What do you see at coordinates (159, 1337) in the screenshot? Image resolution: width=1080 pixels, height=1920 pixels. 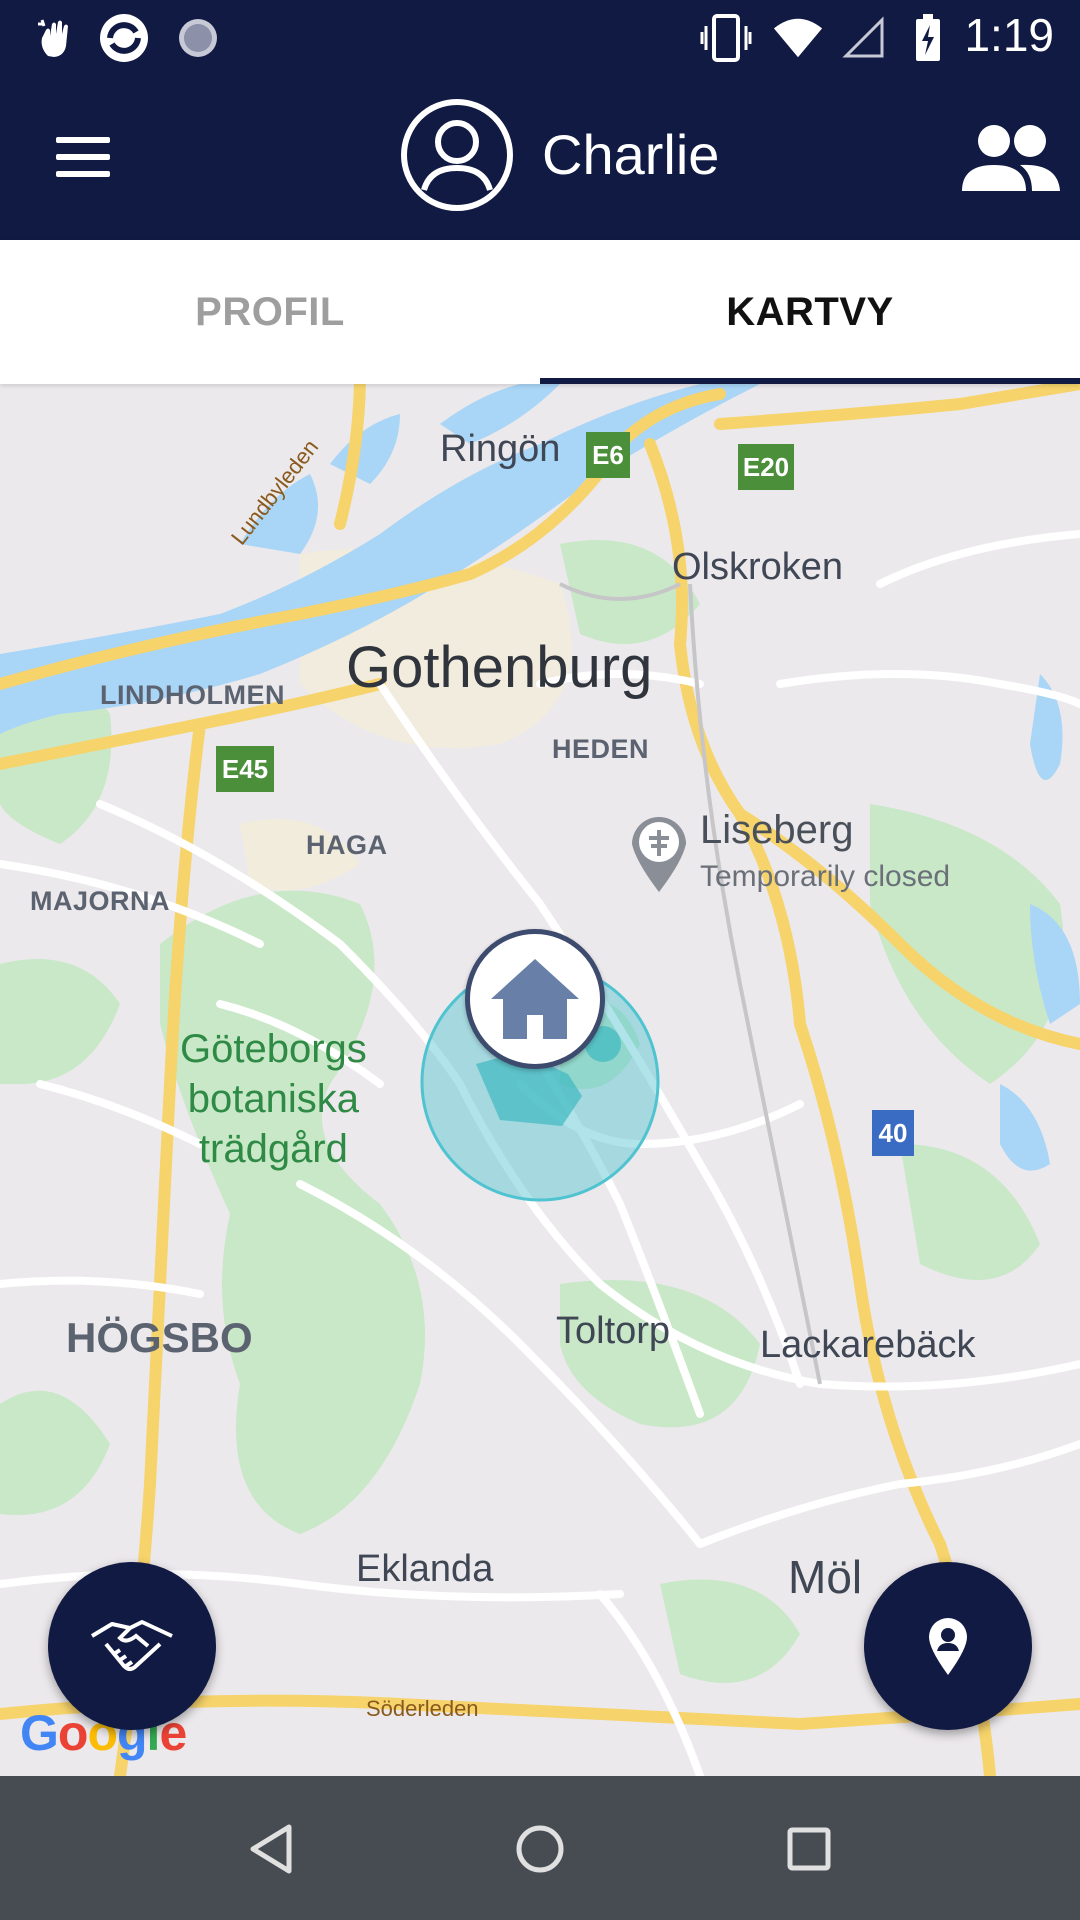 I see `map-label-hogsbo: HÖGSBO` at bounding box center [159, 1337].